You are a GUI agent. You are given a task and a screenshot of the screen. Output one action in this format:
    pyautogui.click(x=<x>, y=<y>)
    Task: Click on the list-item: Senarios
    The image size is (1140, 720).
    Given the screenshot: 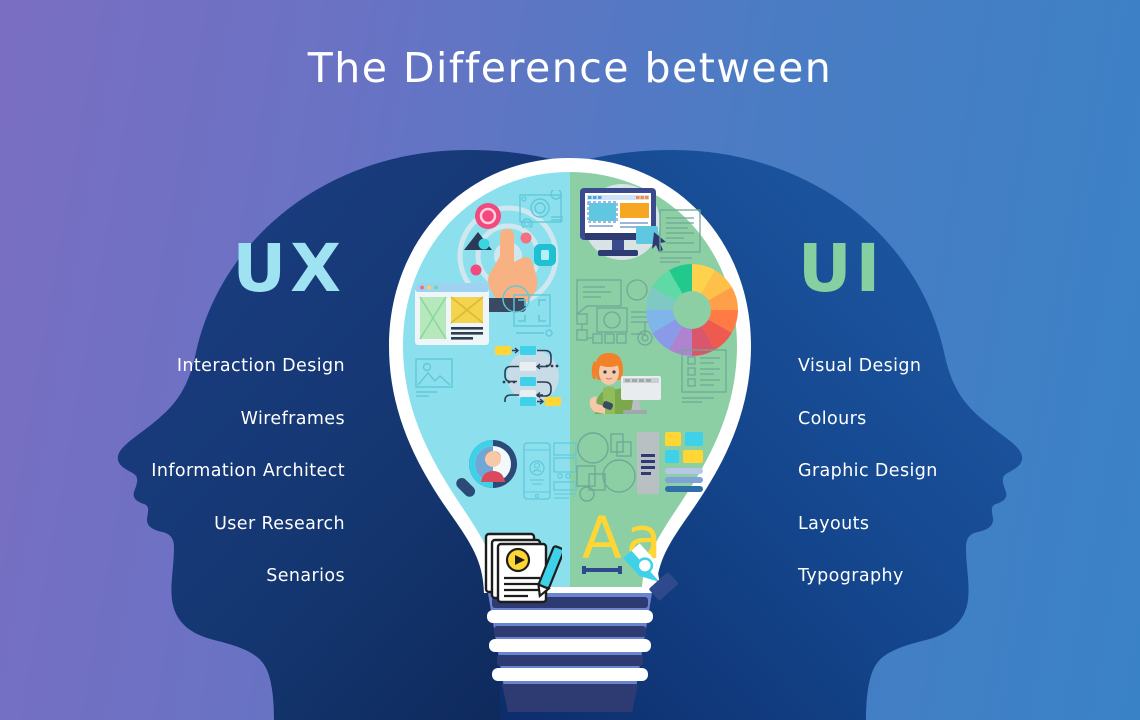 What is the action you would take?
    pyautogui.click(x=305, y=576)
    